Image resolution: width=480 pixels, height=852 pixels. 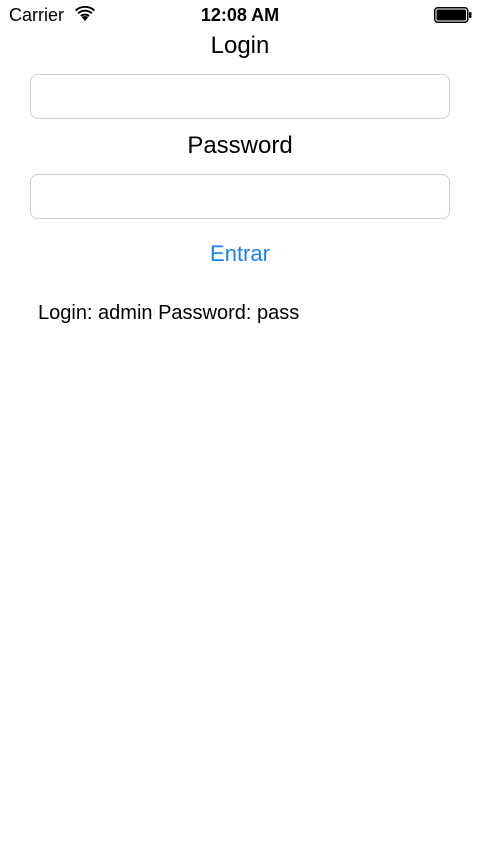 What do you see at coordinates (240, 96) in the screenshot?
I see `login-field` at bounding box center [240, 96].